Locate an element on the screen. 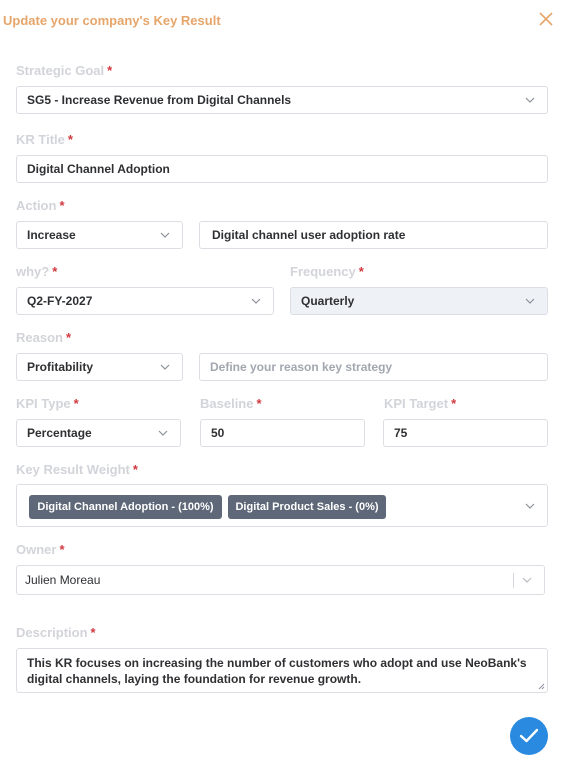  key-result-weight-label: Key Result Weight * is located at coordinates (77, 469).